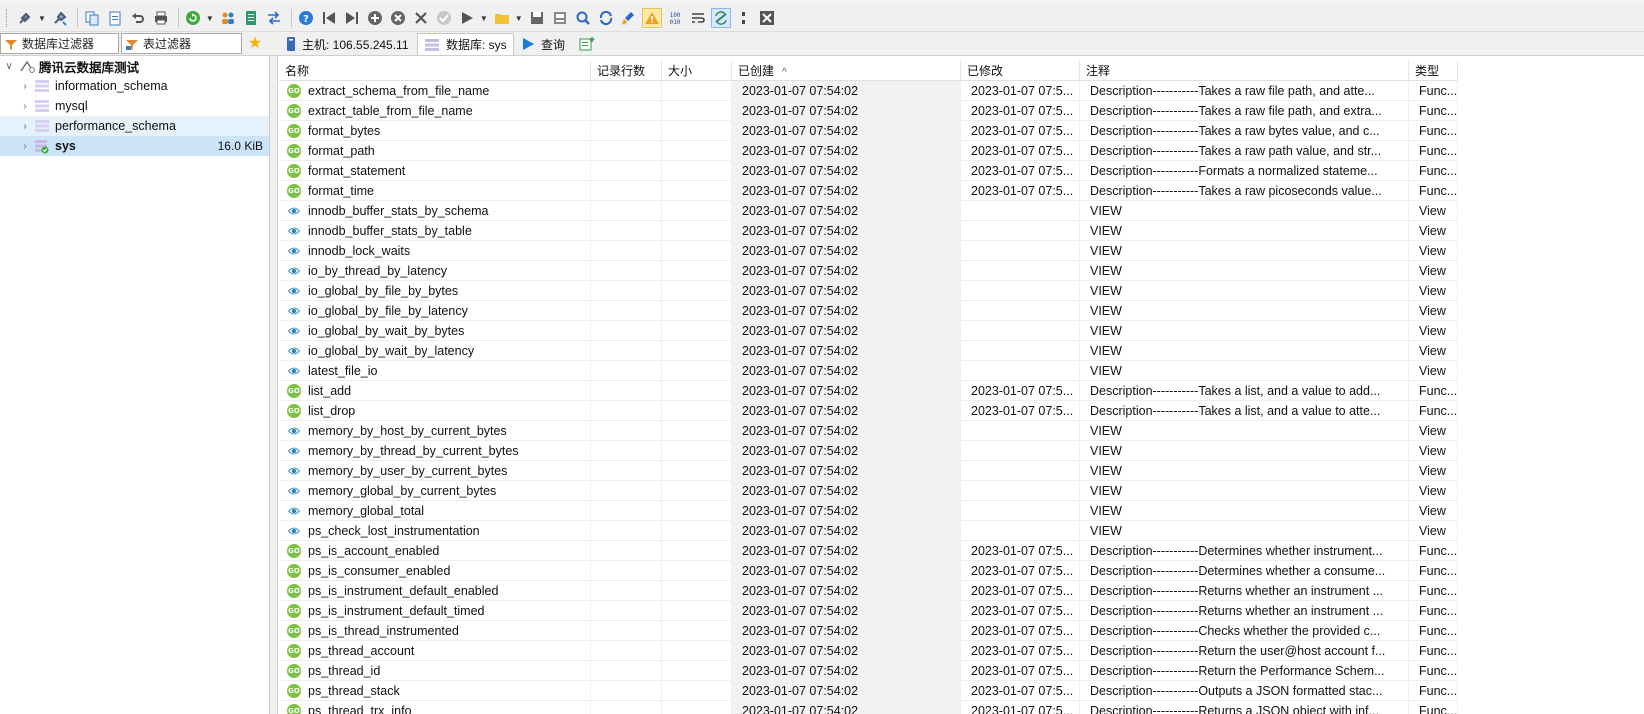 The height and width of the screenshot is (714, 1644). I want to click on save-icon, so click(537, 18).